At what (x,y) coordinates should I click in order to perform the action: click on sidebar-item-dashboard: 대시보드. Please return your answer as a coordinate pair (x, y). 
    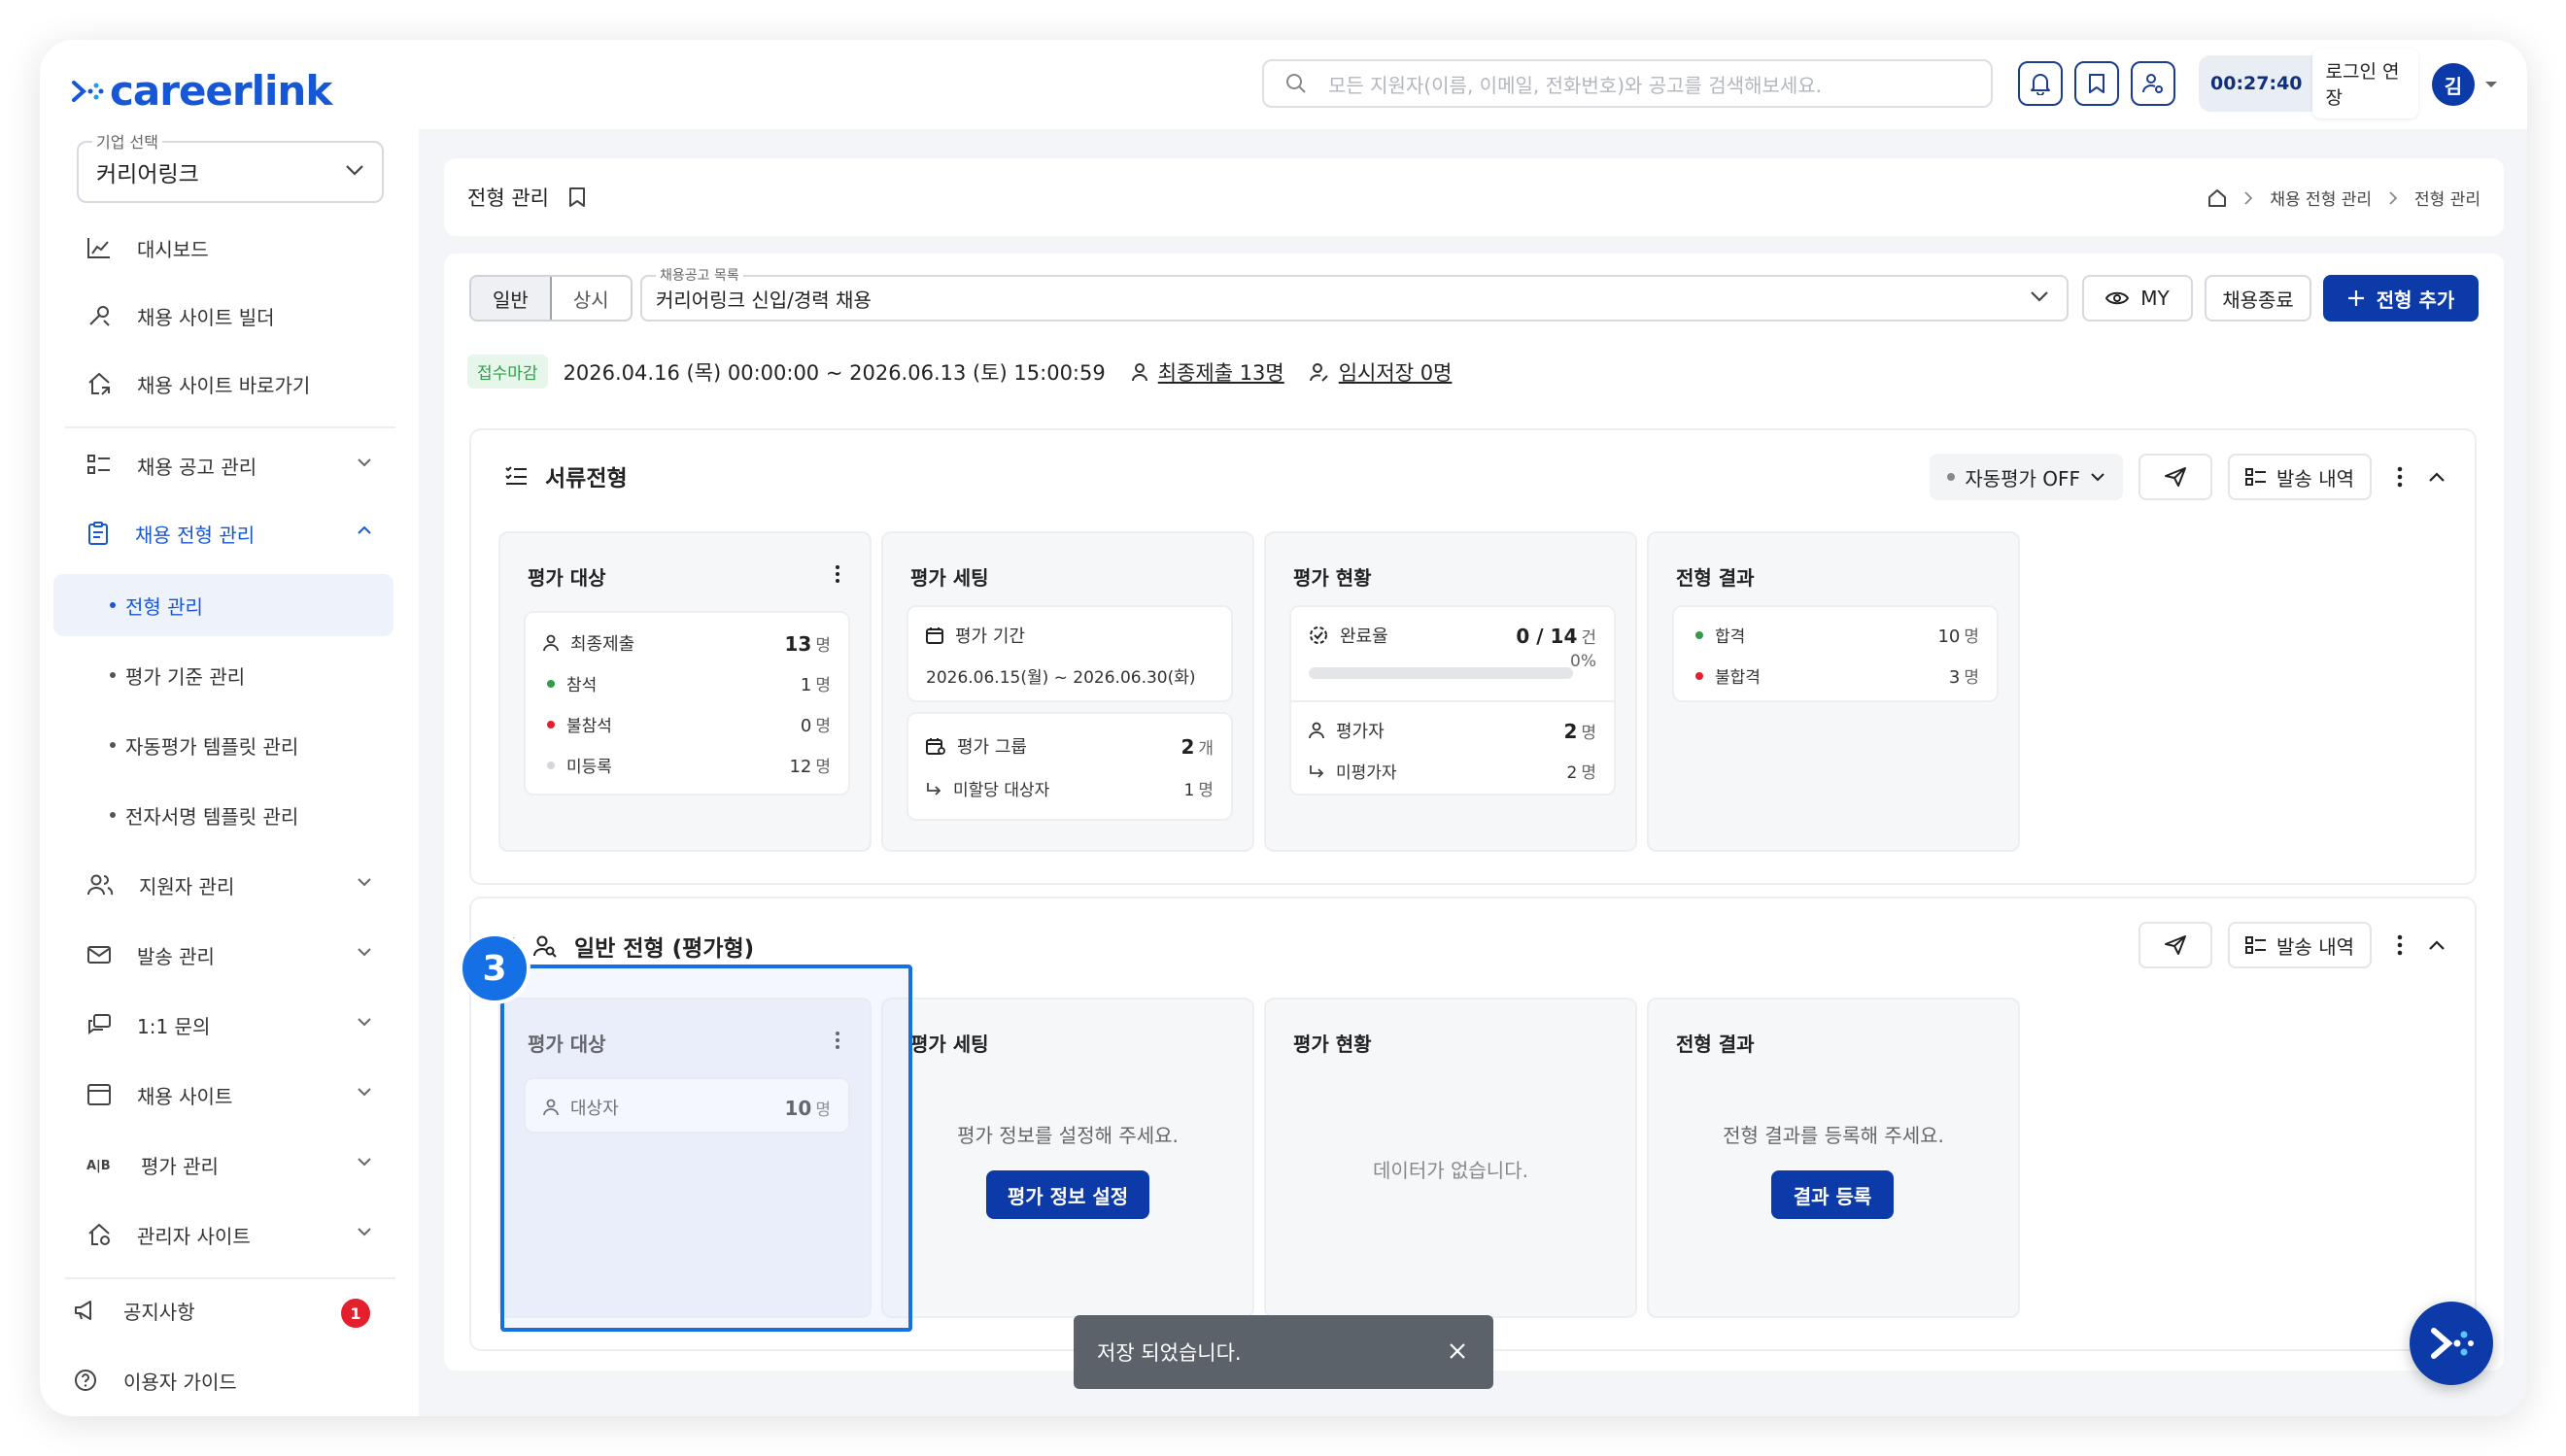
    Looking at the image, I should click on (223, 248).